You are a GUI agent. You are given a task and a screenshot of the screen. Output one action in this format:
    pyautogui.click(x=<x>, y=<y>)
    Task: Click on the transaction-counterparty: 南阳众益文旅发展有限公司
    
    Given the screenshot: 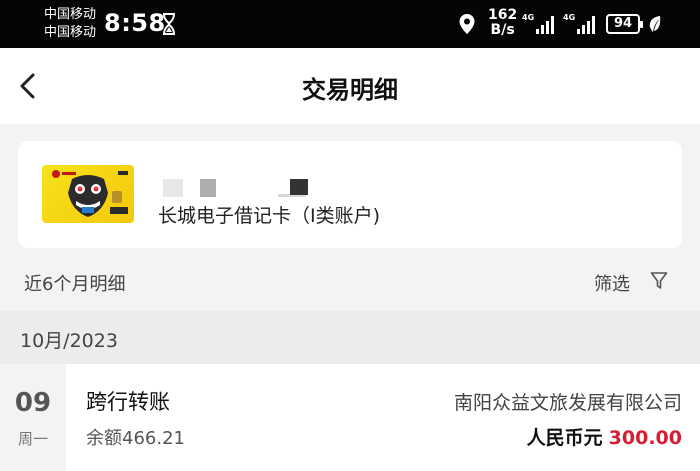 What is the action you would take?
    pyautogui.click(x=567, y=403)
    